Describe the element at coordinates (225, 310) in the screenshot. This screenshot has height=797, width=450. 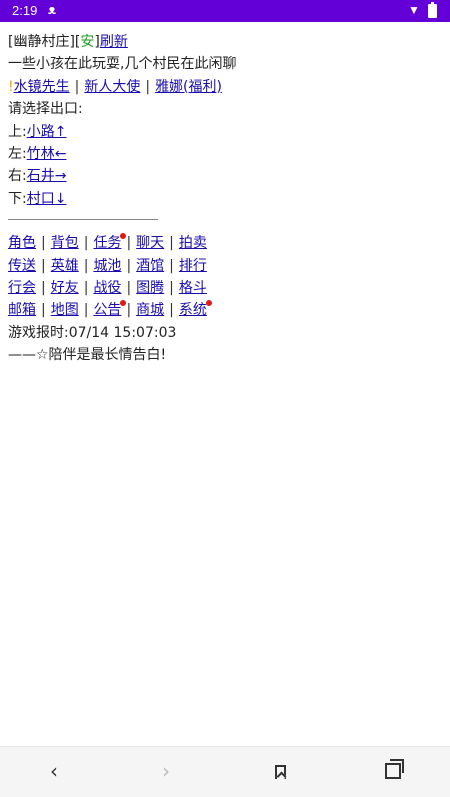
I see `menu-row: 邮箱 | 地图 | 公告 | 商城 | 系统` at that location.